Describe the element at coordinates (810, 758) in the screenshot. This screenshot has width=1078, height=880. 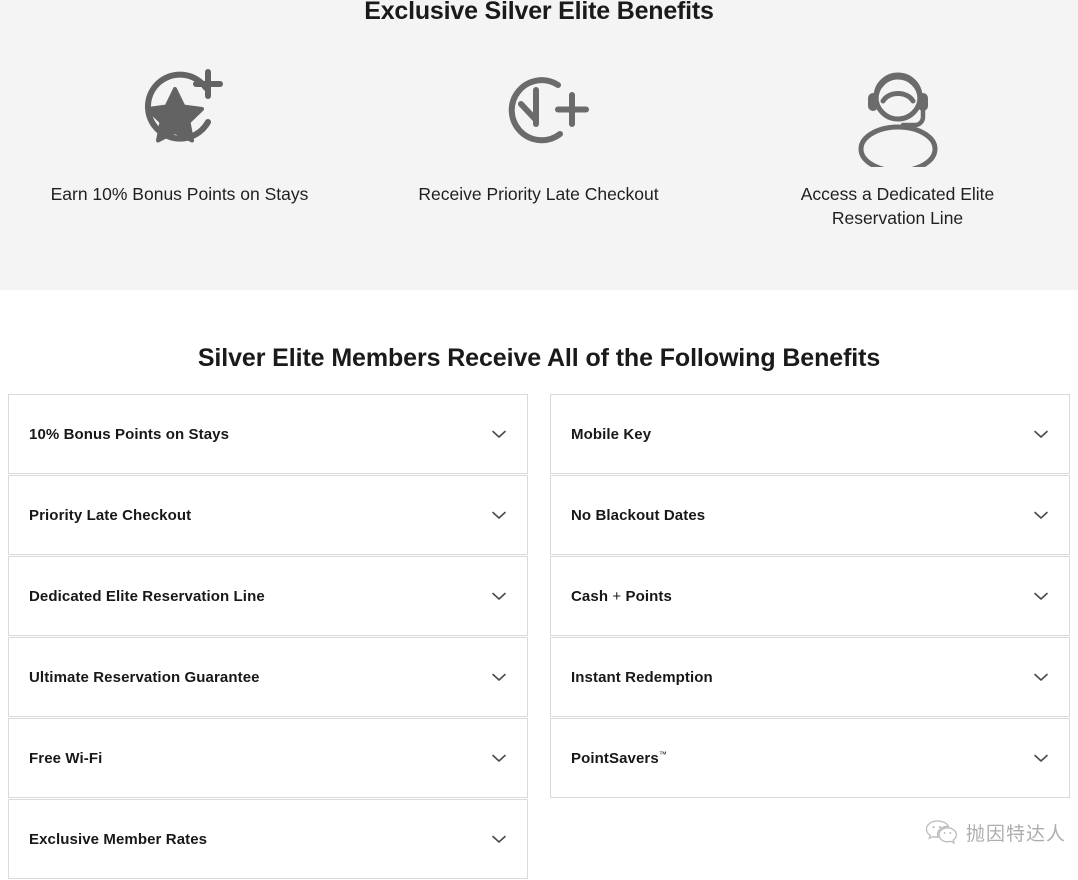
I see `accordion-item-pointsavers: PointSavers™` at that location.